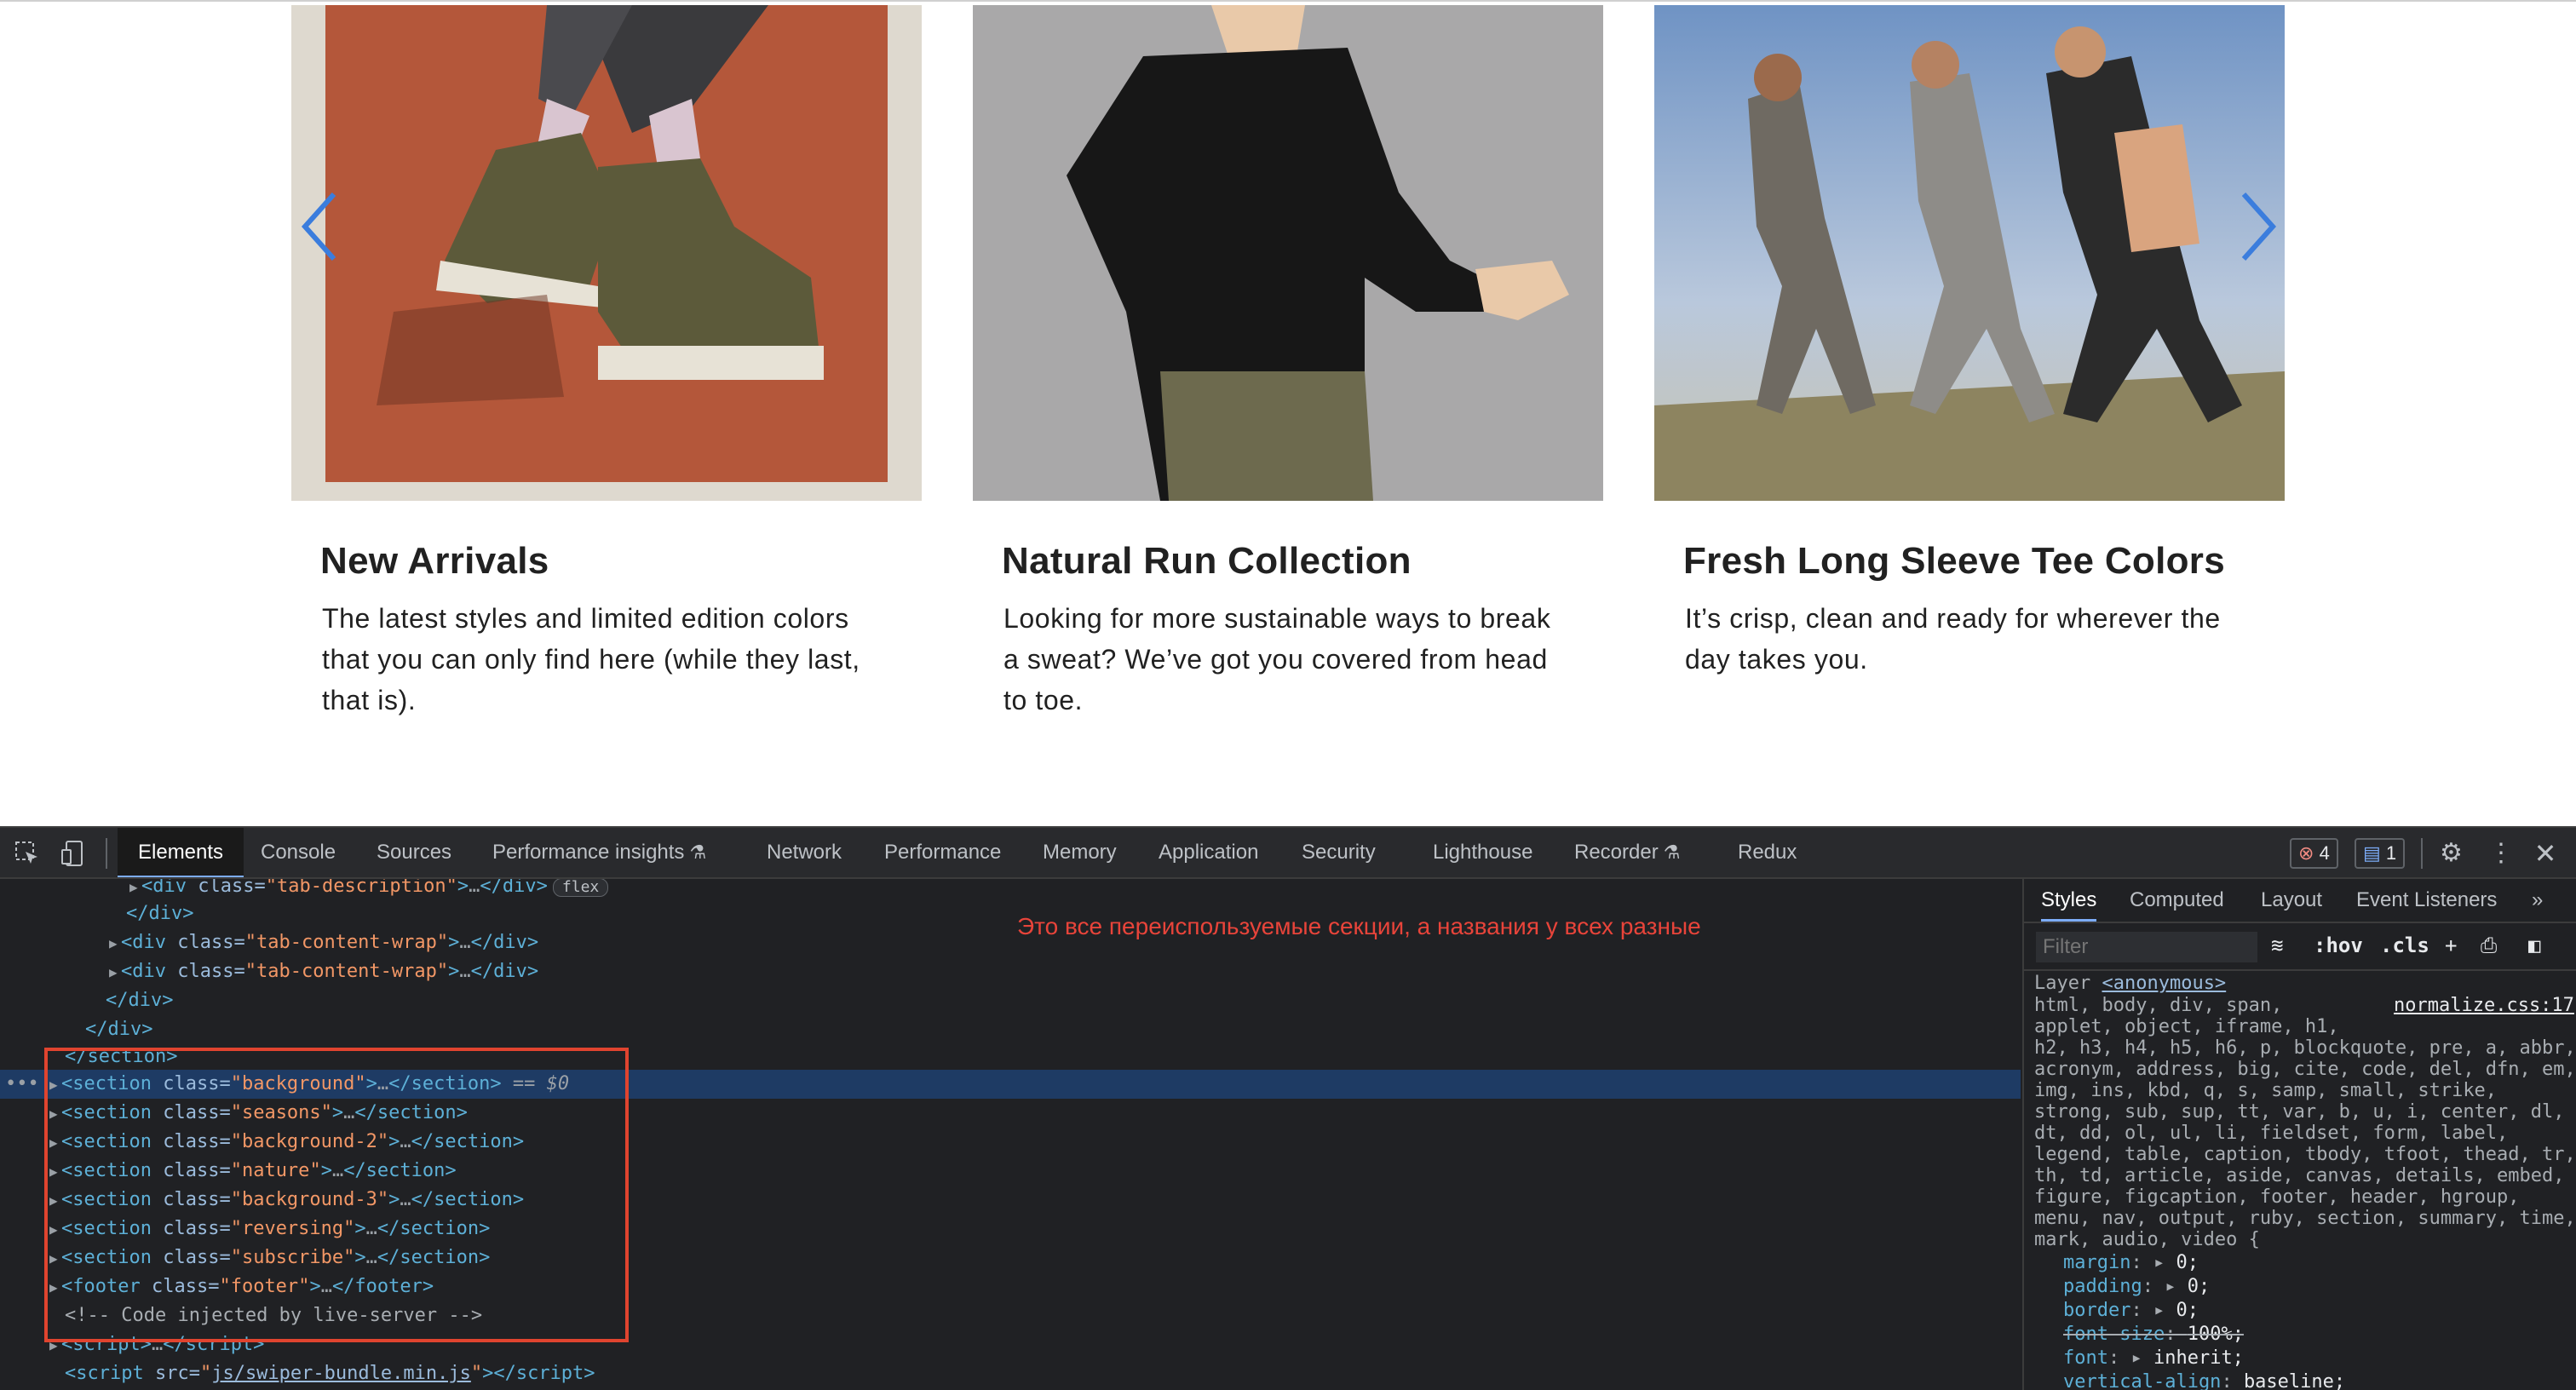  I want to click on tab-styles: Styles, so click(2069, 900).